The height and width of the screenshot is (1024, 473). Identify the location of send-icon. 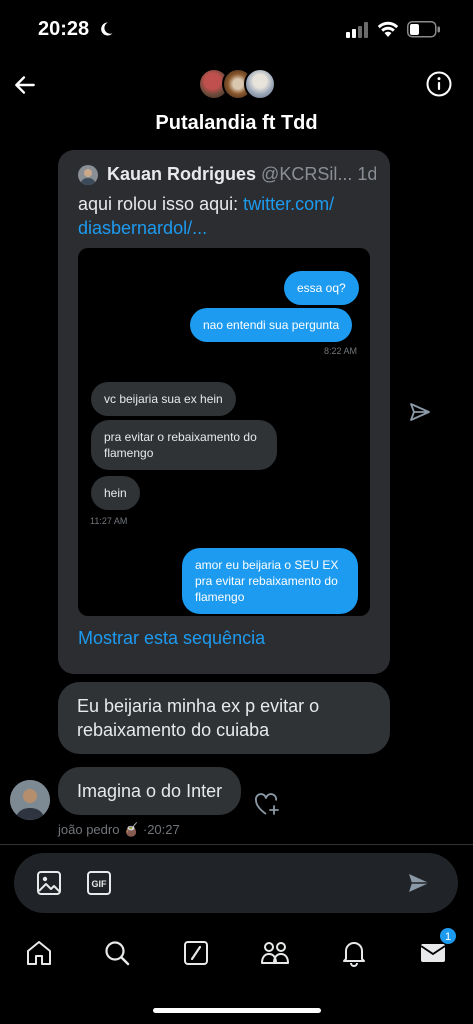
(419, 883).